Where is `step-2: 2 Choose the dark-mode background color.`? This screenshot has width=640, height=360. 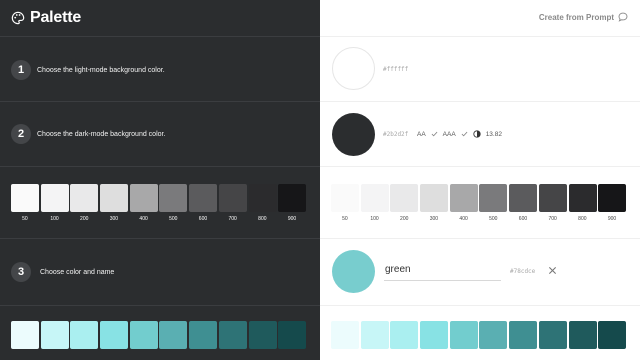
step-2: 2 Choose the dark-mode background color. is located at coordinates (160, 134).